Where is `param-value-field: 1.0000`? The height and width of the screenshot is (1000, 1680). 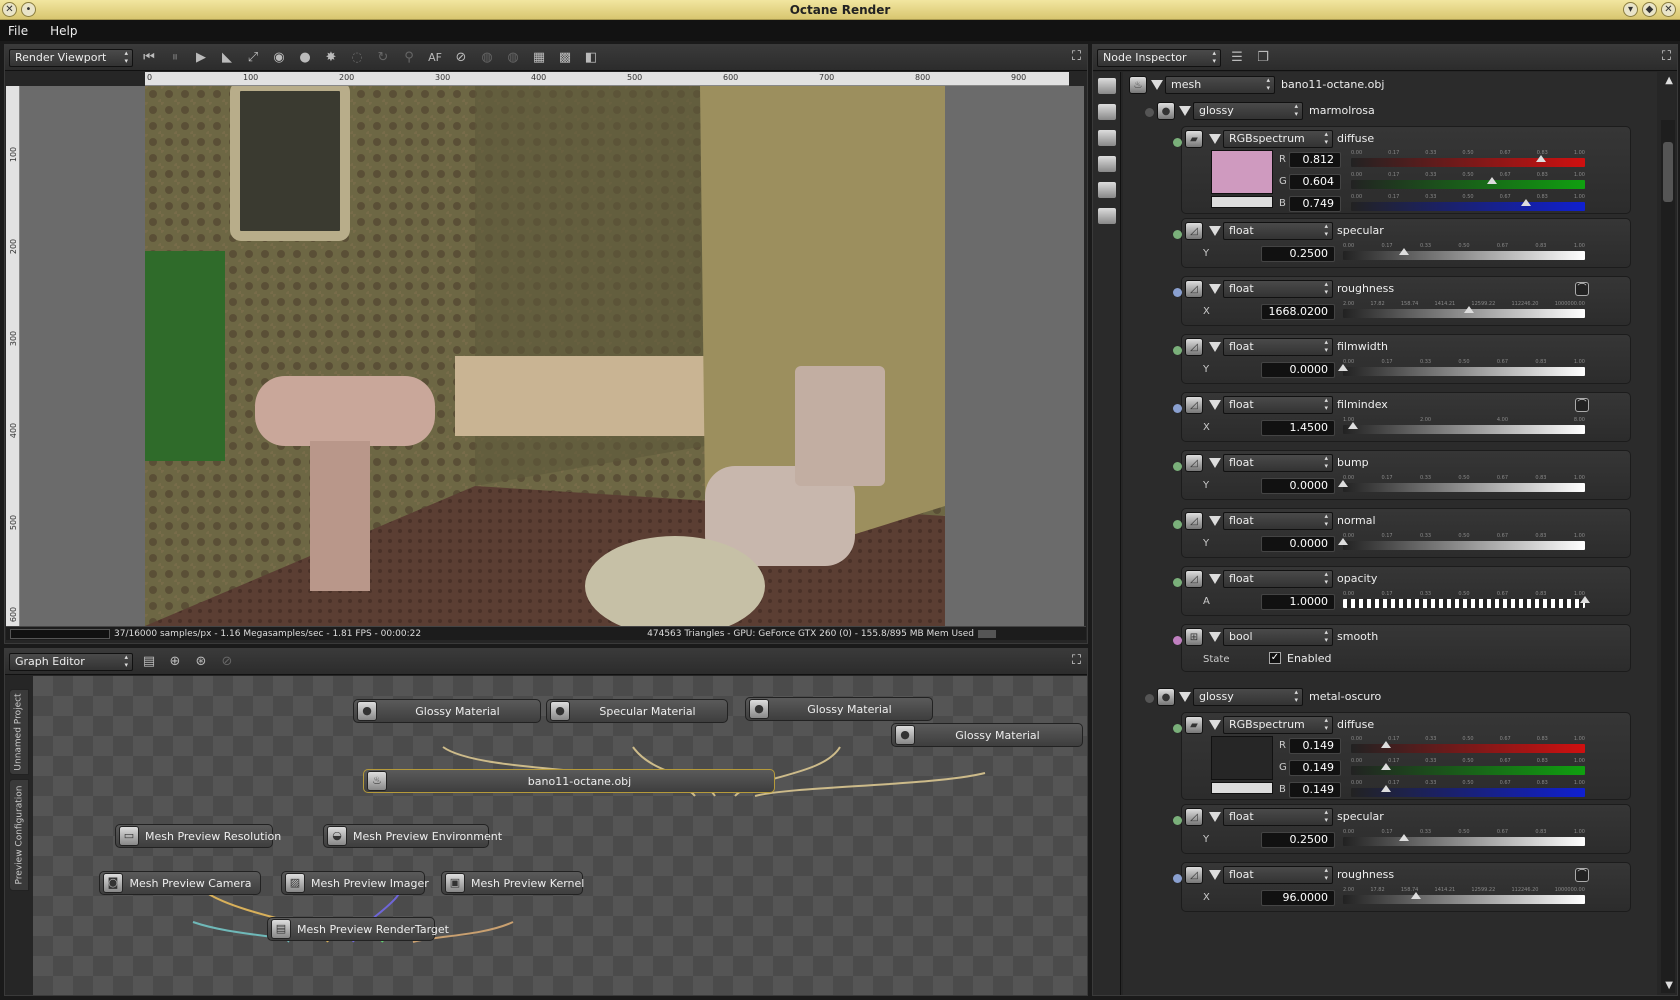
param-value-field: 1.0000 is located at coordinates (1298, 602).